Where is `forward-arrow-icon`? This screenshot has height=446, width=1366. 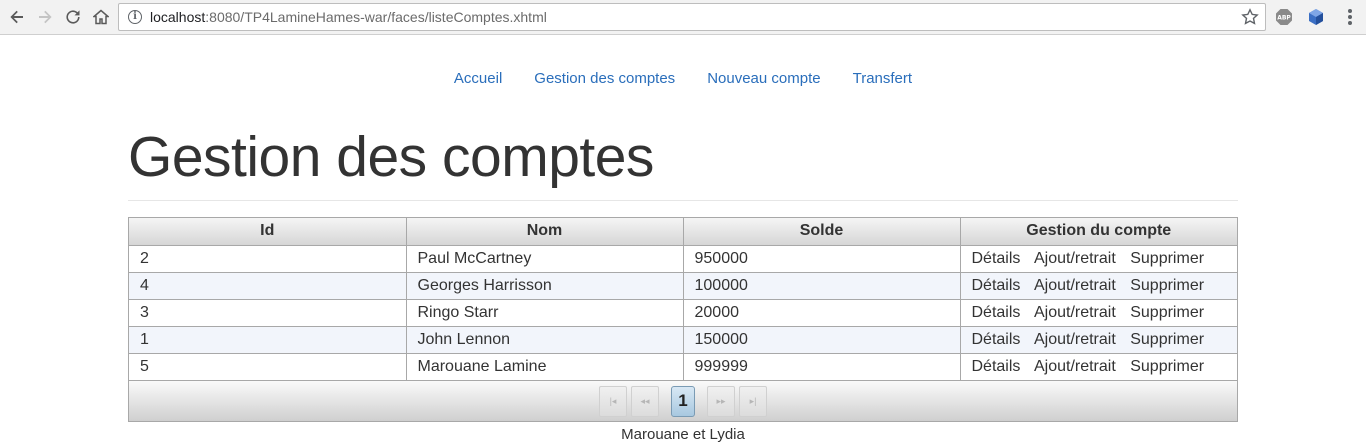
forward-arrow-icon is located at coordinates (45, 17).